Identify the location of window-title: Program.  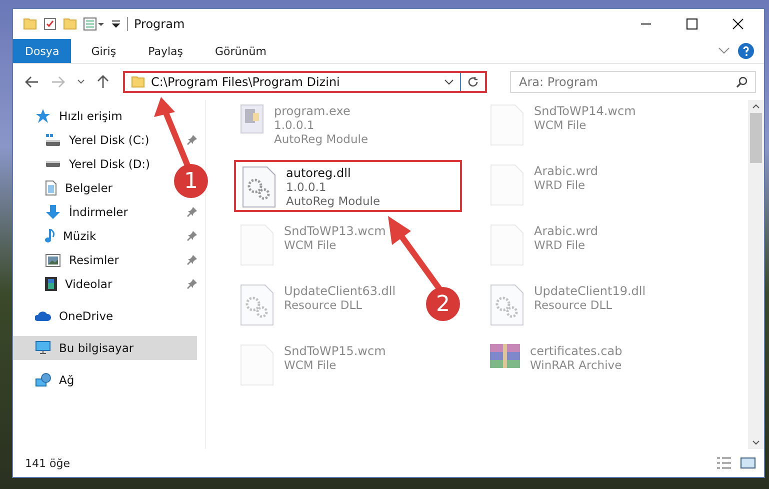
(159, 24).